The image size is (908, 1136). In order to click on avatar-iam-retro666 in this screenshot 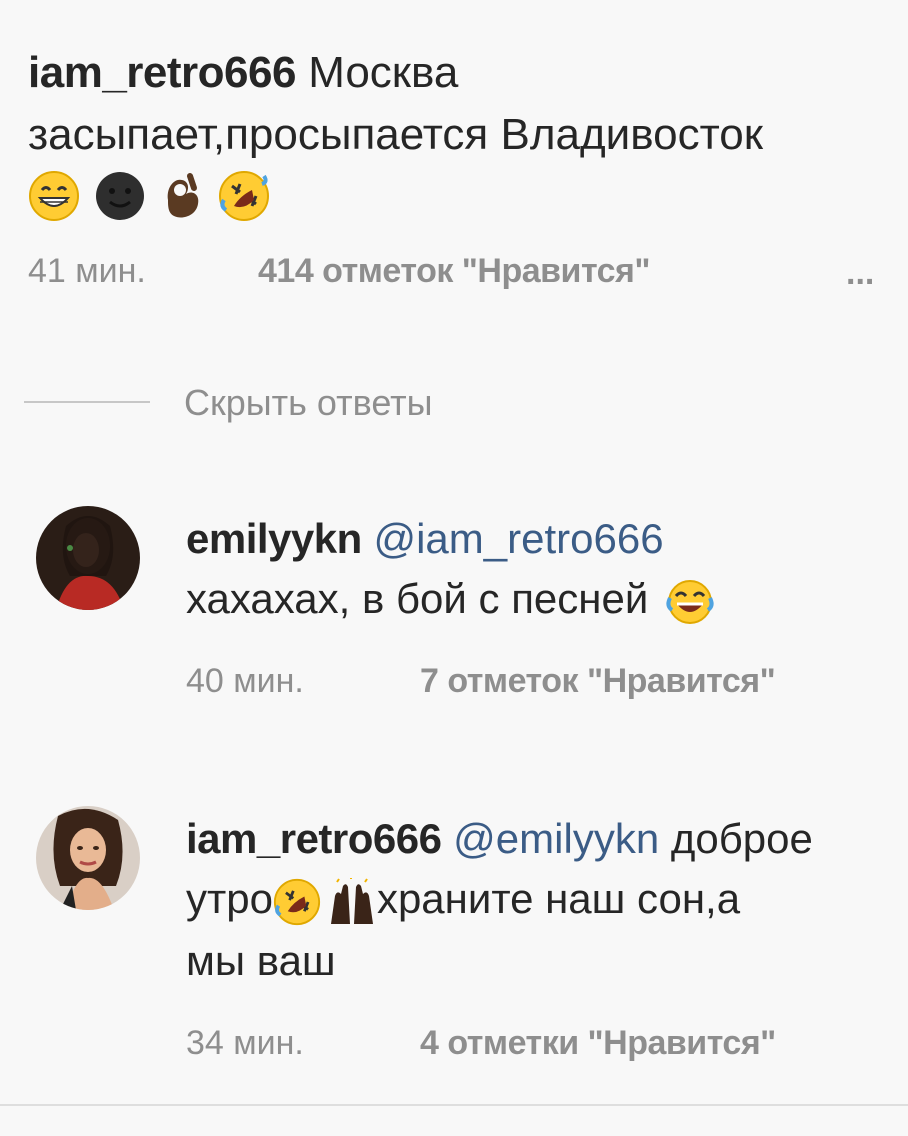, I will do `click(88, 858)`.